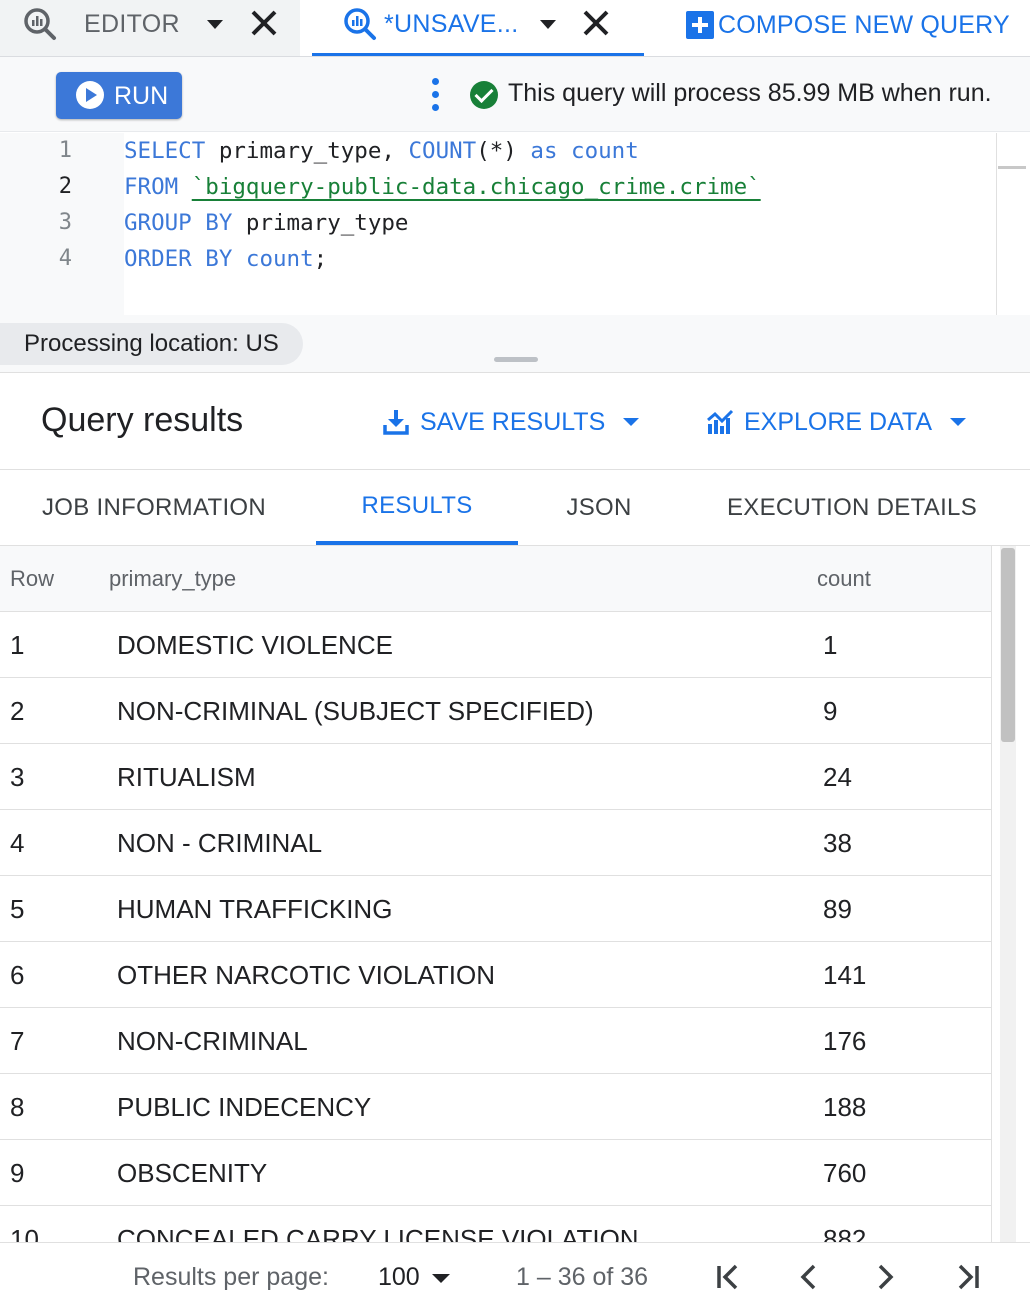  I want to click on tab-json: JSON, so click(599, 507).